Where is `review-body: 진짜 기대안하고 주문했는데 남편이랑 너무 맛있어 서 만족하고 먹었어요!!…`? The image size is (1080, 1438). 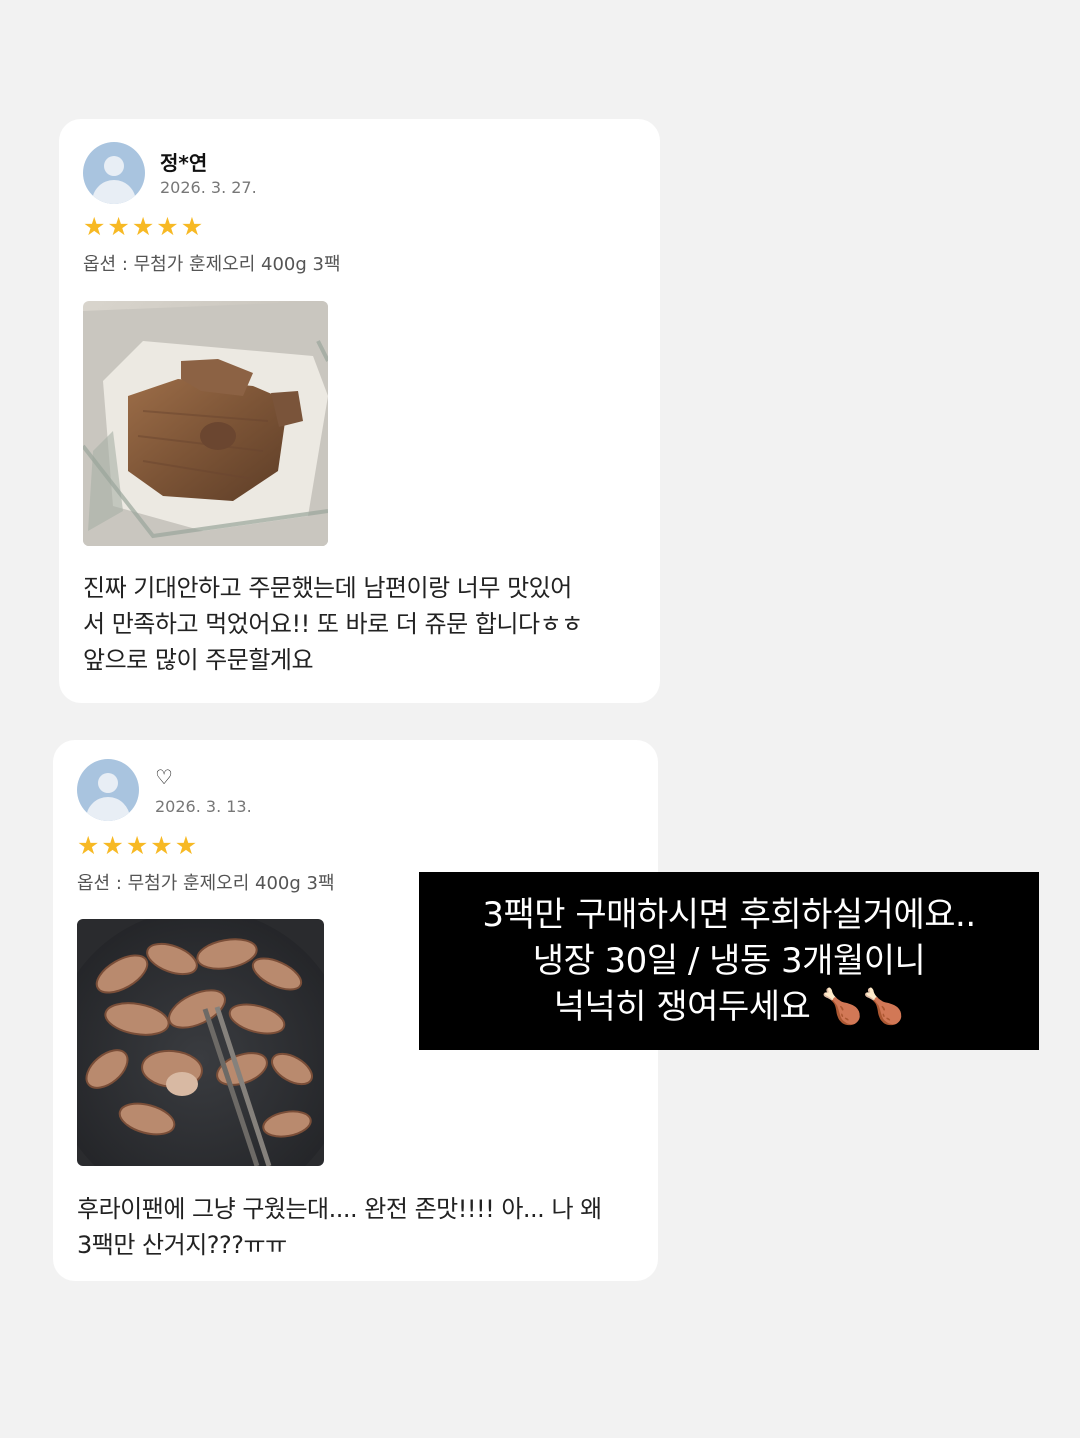 review-body: 진짜 기대안하고 주문했는데 남편이랑 너무 맛있어 서 만족하고 먹었어요!!… is located at coordinates (333, 624).